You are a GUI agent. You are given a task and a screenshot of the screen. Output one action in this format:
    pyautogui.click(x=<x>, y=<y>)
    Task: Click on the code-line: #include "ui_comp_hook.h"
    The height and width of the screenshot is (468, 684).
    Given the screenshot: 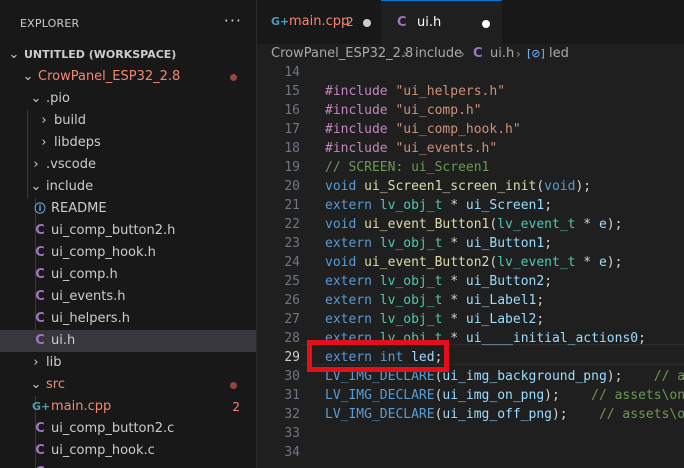 What is the action you would take?
    pyautogui.click(x=423, y=129)
    